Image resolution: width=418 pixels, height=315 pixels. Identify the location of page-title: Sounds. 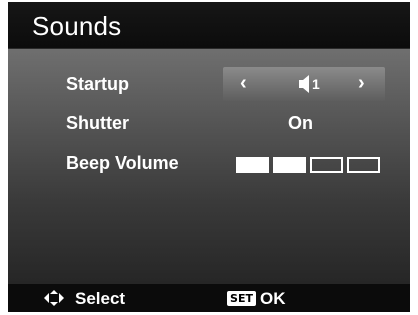
(77, 26).